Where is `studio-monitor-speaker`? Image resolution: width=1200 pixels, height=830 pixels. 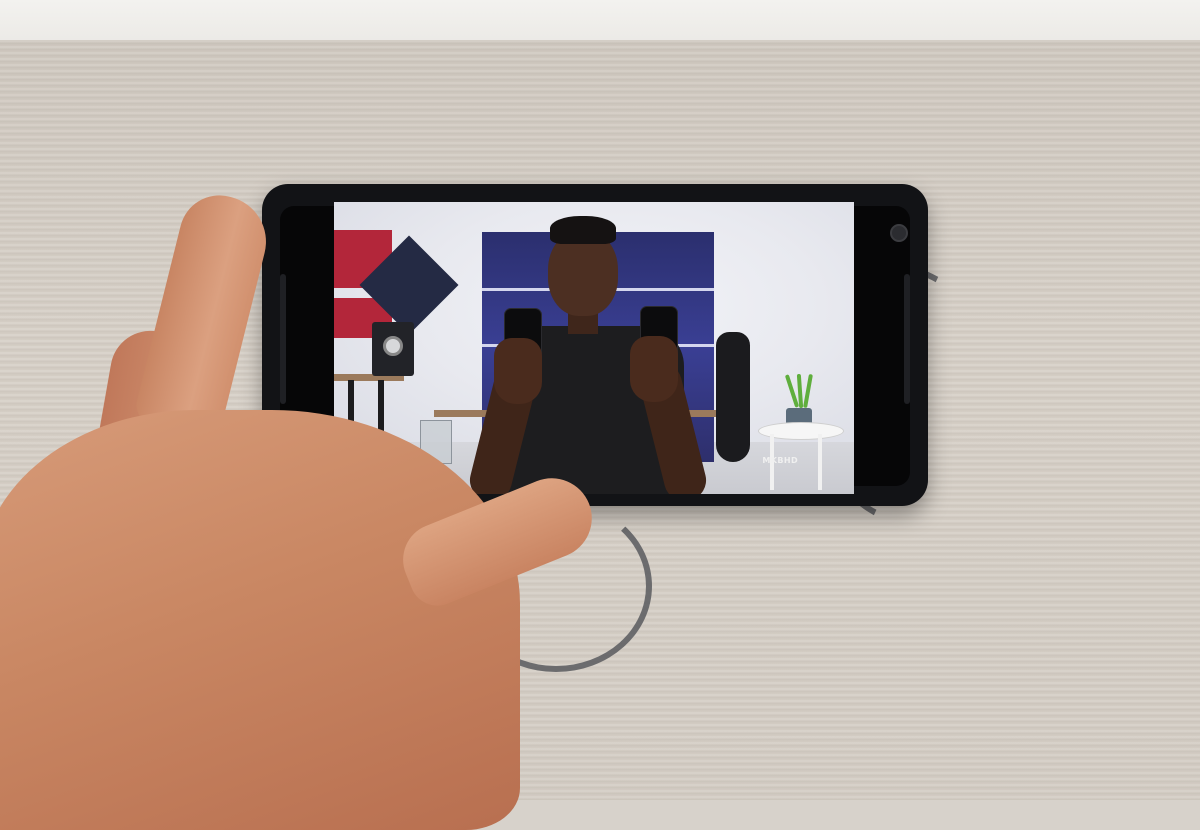 studio-monitor-speaker is located at coordinates (393, 349).